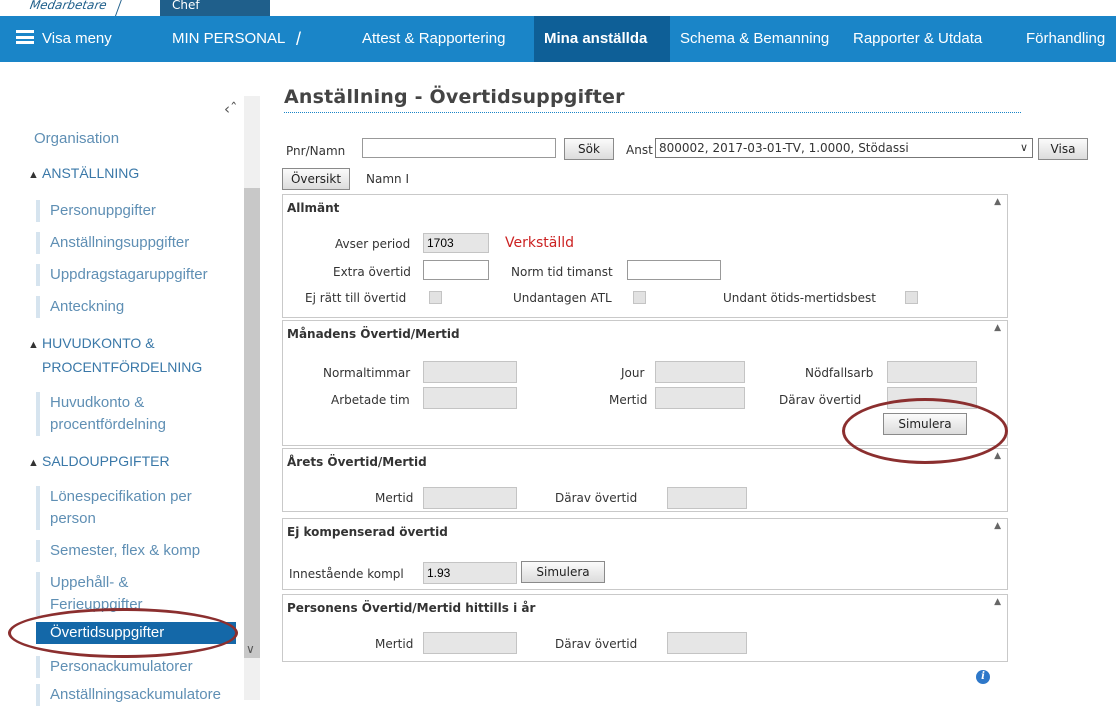 This screenshot has width=1116, height=706. What do you see at coordinates (674, 270) in the screenshot?
I see `norm-tid-input` at bounding box center [674, 270].